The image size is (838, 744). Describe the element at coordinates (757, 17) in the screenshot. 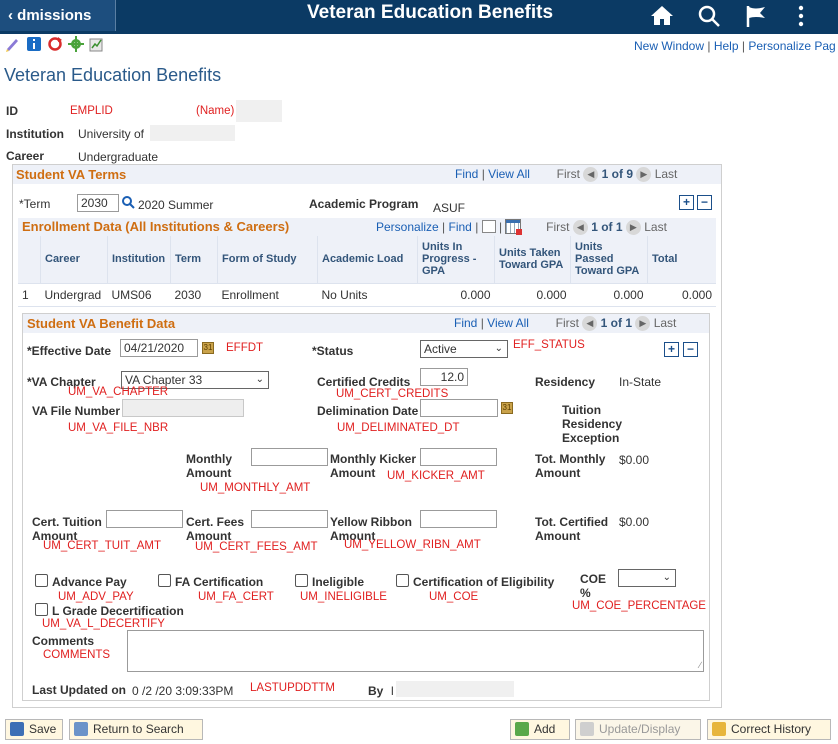

I see `flag-icon` at that location.